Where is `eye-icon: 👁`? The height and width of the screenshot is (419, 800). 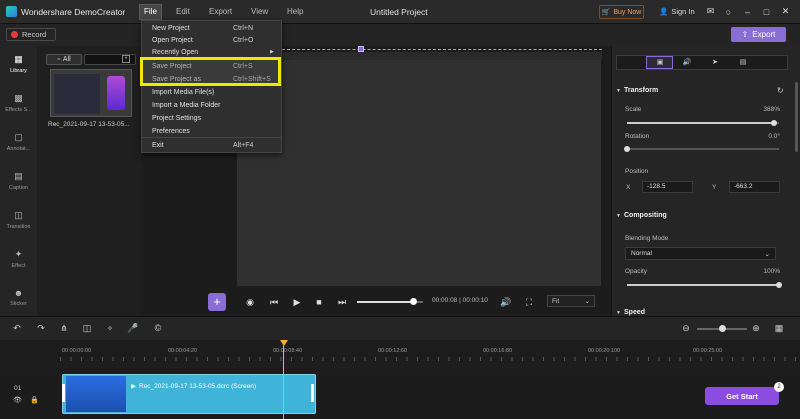
eye-icon: 👁 is located at coordinates (17, 400).